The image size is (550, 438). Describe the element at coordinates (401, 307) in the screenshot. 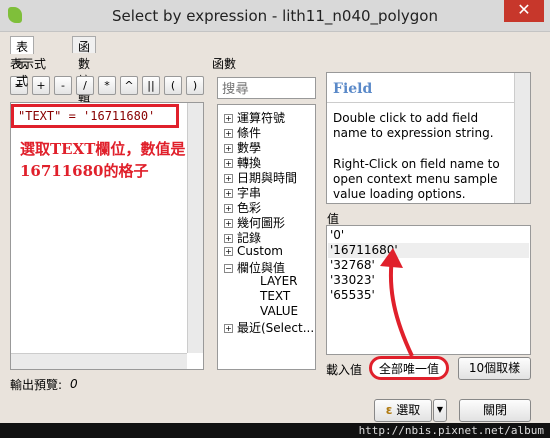

I see `arrow-shaft` at that location.